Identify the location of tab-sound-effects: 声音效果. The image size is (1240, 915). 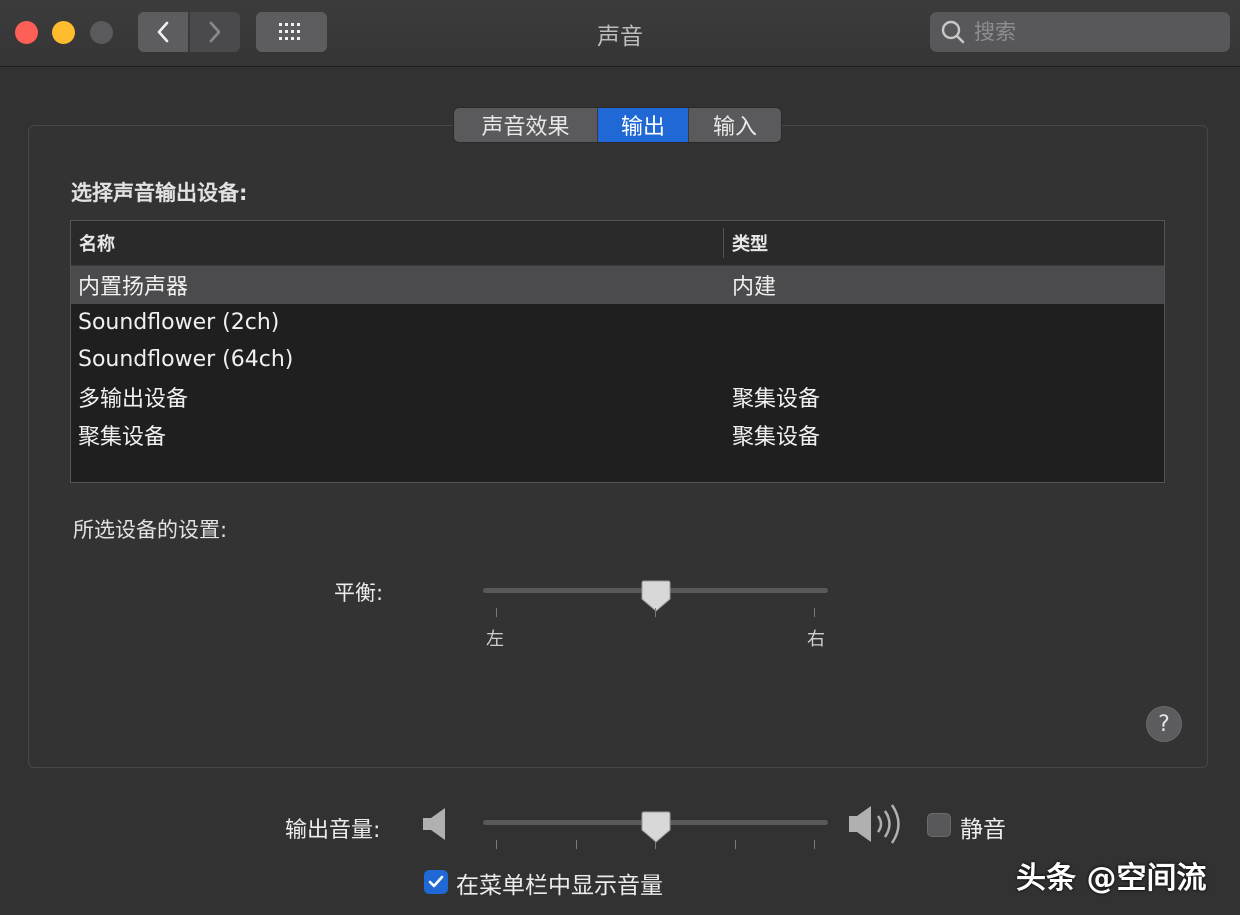
(526, 125).